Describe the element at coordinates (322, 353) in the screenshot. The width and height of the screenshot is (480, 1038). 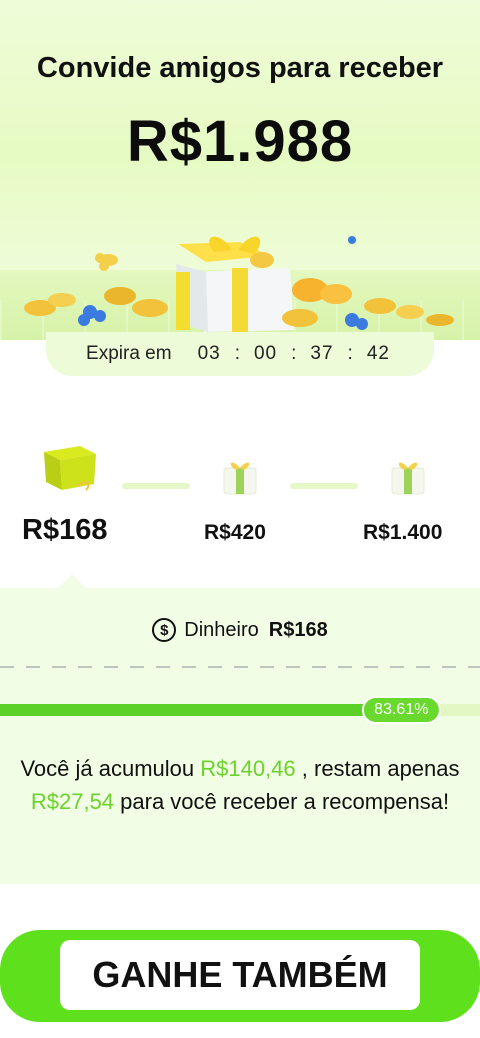
I see `timer-seconds: 37` at that location.